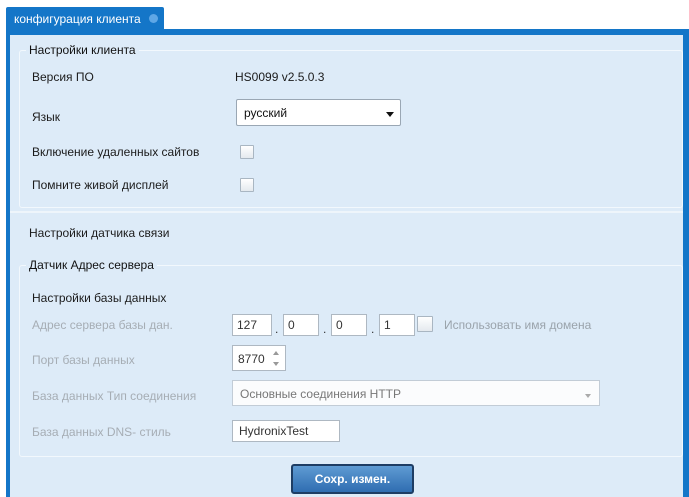 This screenshot has width=689, height=497. Describe the element at coordinates (252, 325) in the screenshot. I see `ip-octet-1: 127` at that location.